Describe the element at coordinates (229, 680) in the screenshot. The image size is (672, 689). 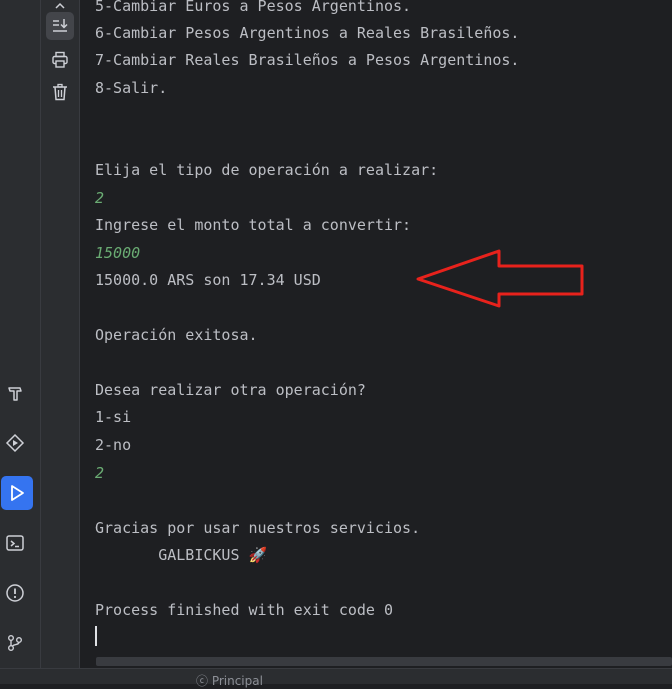
I see `status-breadcrumb: ⓒ Principal` at that location.